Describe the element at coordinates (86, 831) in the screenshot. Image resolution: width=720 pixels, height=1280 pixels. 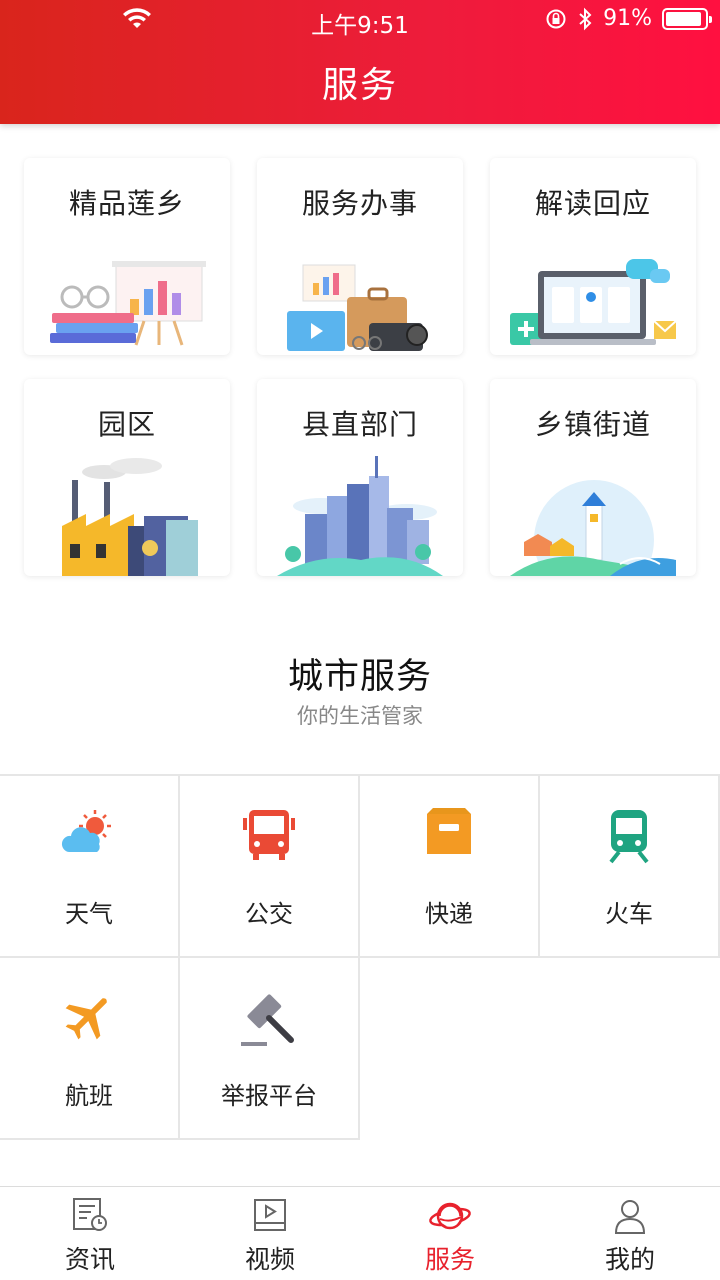
I see `weather-icon` at that location.